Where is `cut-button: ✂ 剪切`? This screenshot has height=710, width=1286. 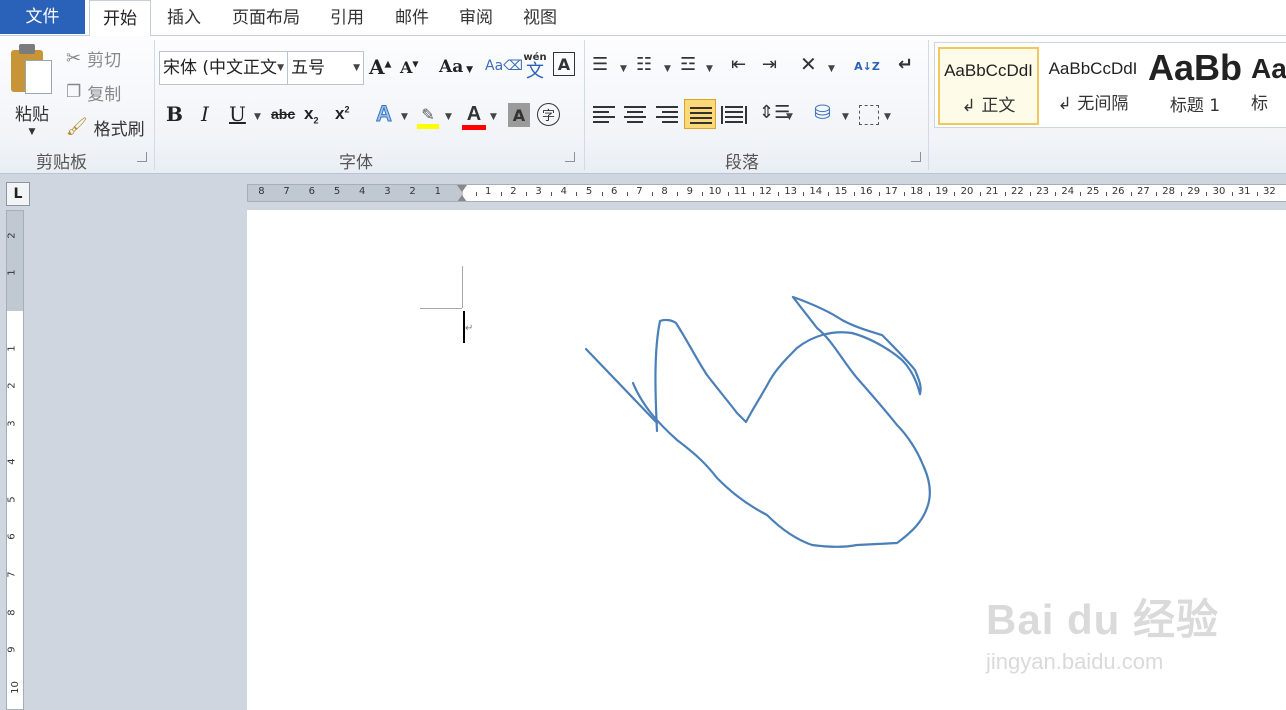 cut-button: ✂ 剪切 is located at coordinates (93, 58).